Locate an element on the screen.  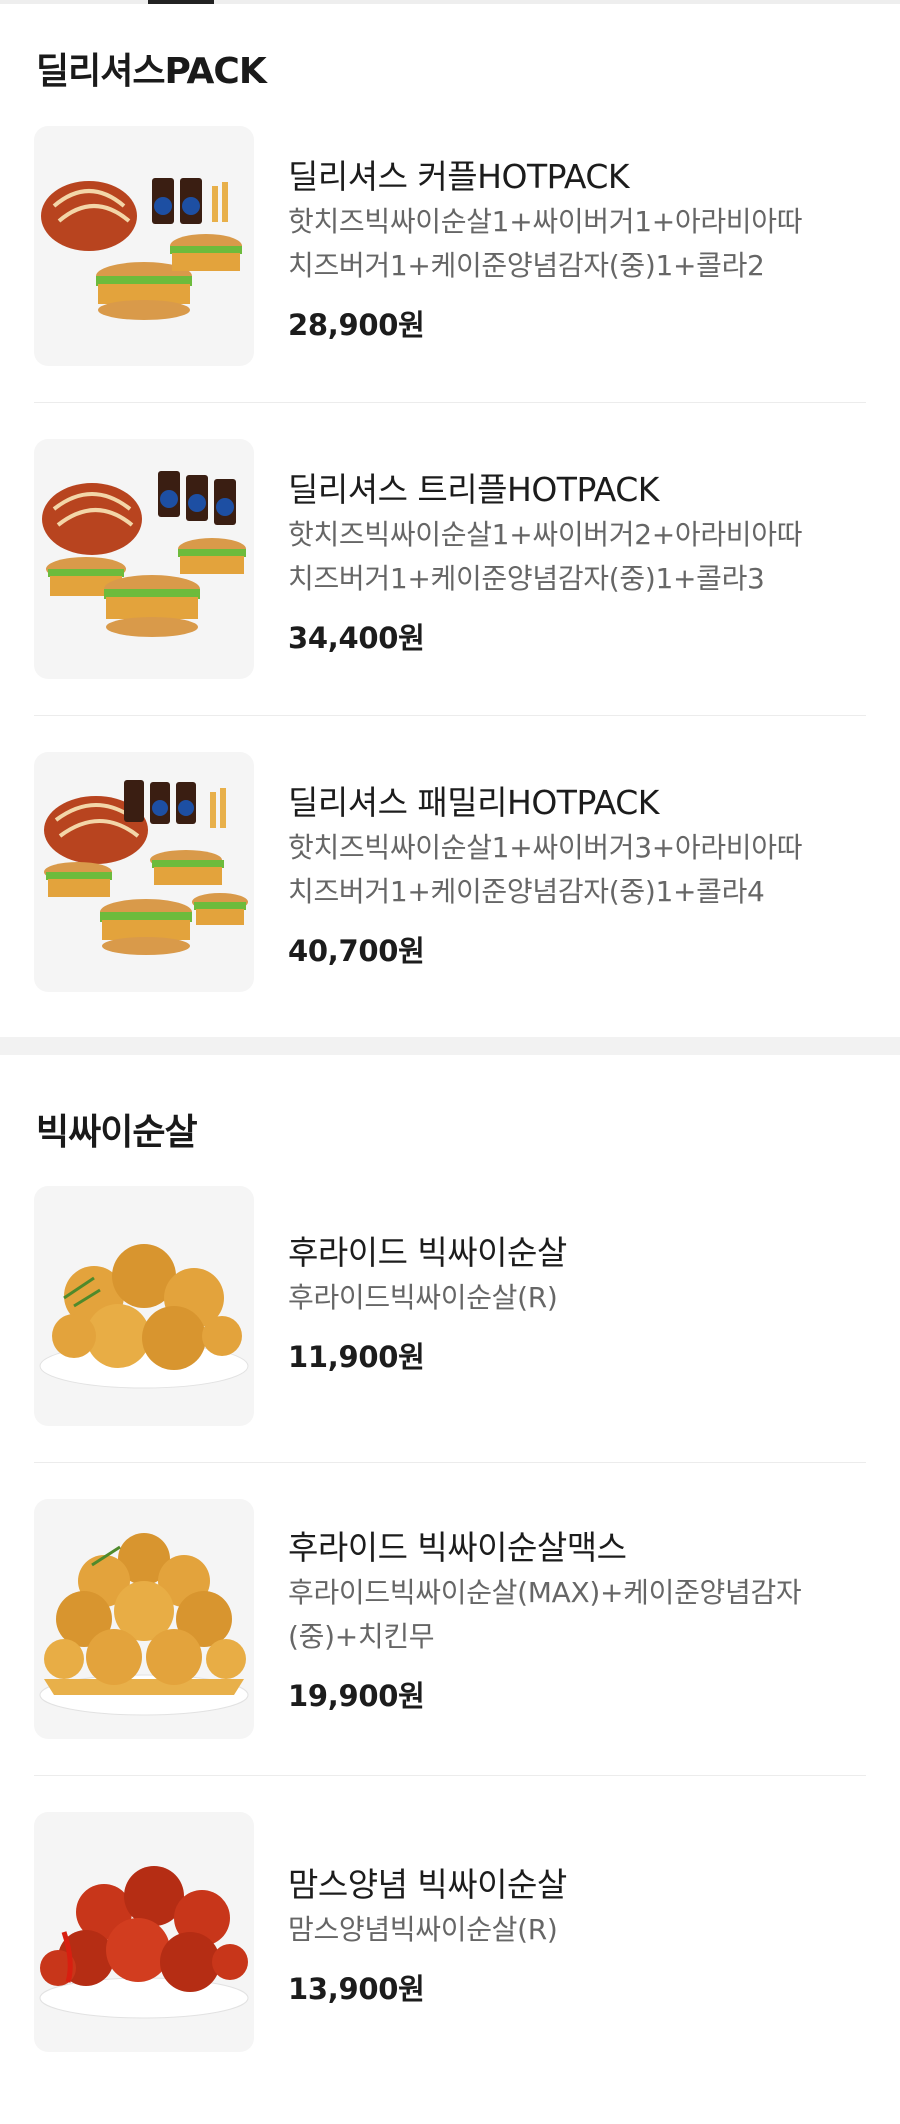
item-name: 맘스양념 빅싸이순살 is located at coordinates (427, 1884).